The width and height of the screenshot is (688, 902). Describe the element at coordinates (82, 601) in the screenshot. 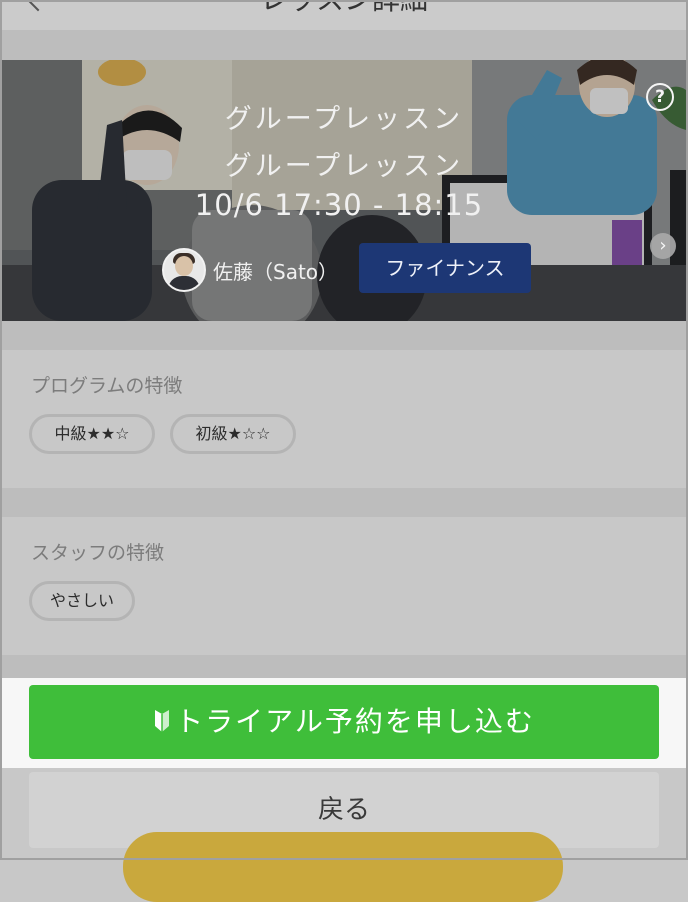

I see `staff-tag: やさしい` at that location.